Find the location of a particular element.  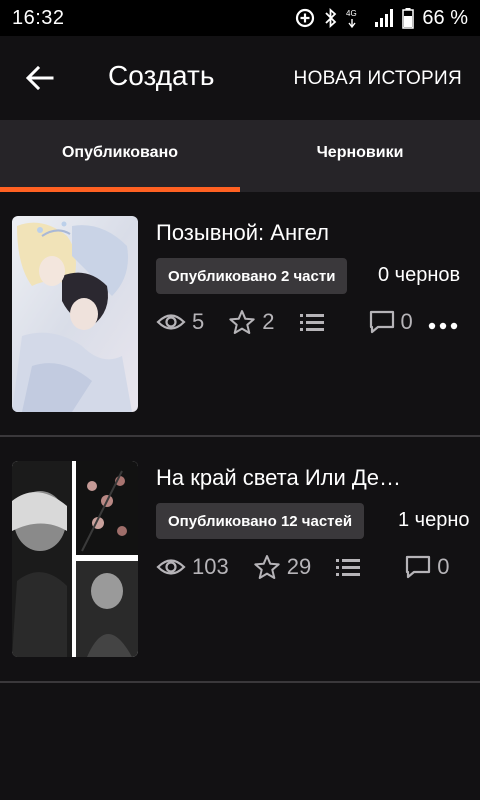

status-time: 16:32 is located at coordinates (38, 17).